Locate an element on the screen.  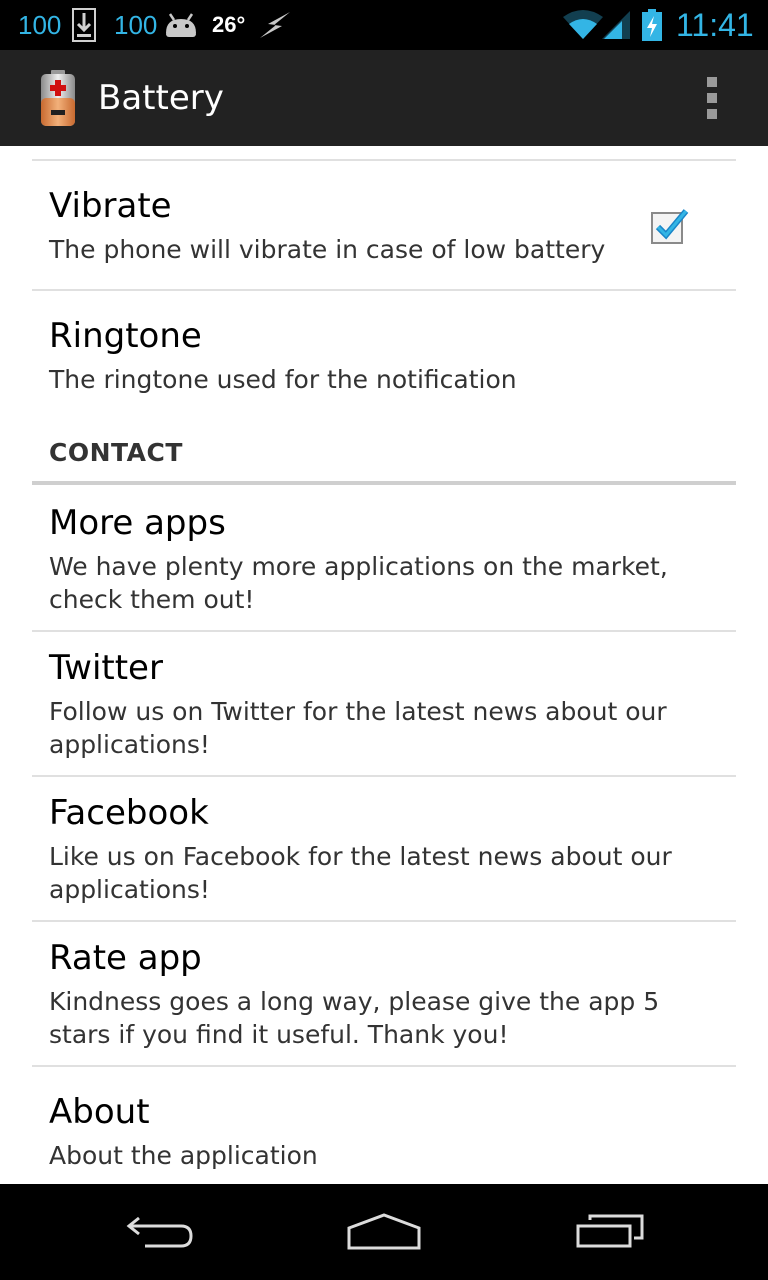
pref-summary: The ringtone used for the notification is located at coordinates (283, 379).